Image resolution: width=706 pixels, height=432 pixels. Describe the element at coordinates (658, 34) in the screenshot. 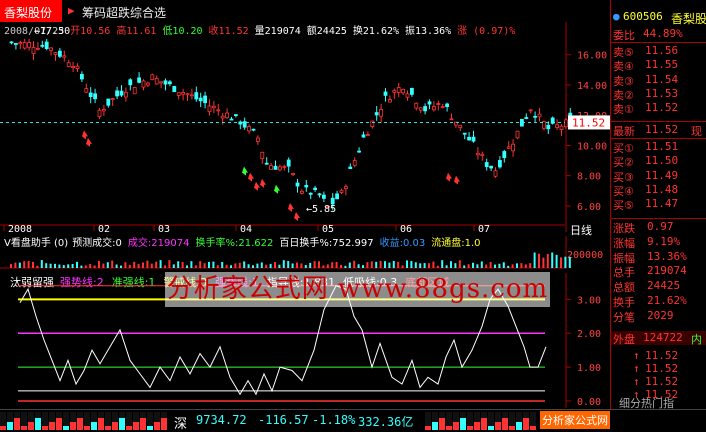

I see `ratio-row: 委比 44.89%` at that location.